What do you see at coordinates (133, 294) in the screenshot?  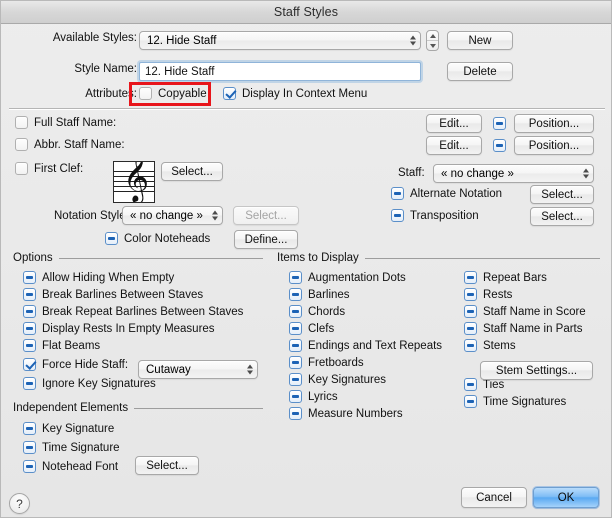 I see `option-row-1: Break Barlines Between Staves` at bounding box center [133, 294].